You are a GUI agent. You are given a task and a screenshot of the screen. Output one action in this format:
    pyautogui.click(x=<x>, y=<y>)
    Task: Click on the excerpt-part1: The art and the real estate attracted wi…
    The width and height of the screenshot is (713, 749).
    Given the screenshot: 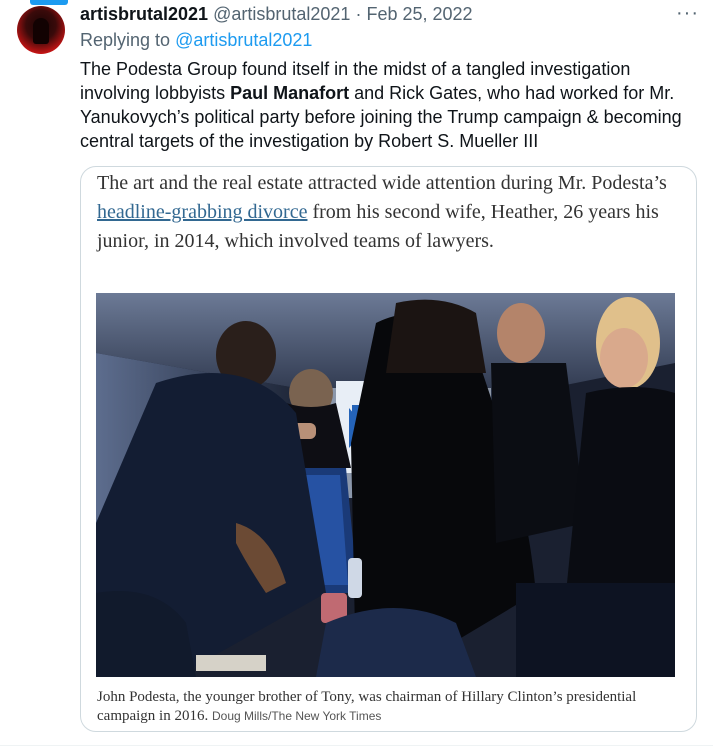 What is the action you would take?
    pyautogui.click(x=382, y=183)
    